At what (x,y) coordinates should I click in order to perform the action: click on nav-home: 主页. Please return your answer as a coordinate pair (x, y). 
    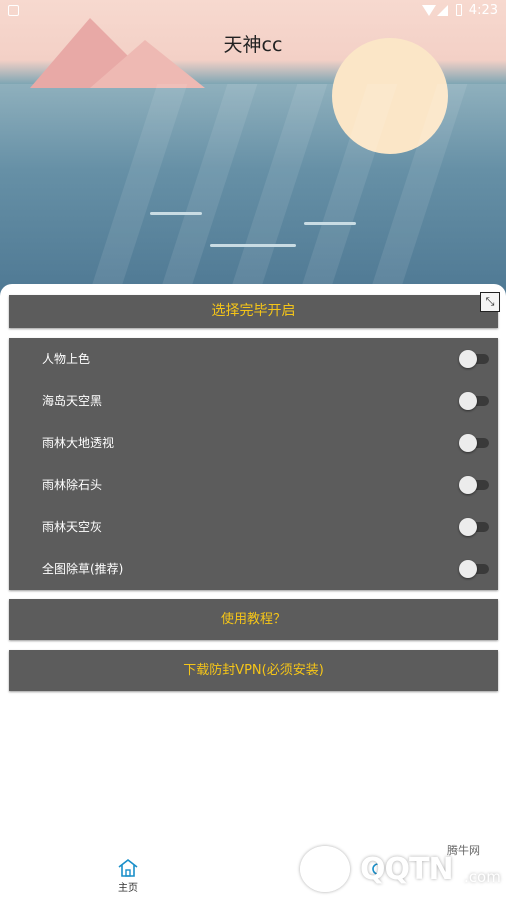
    Looking at the image, I should click on (128, 876).